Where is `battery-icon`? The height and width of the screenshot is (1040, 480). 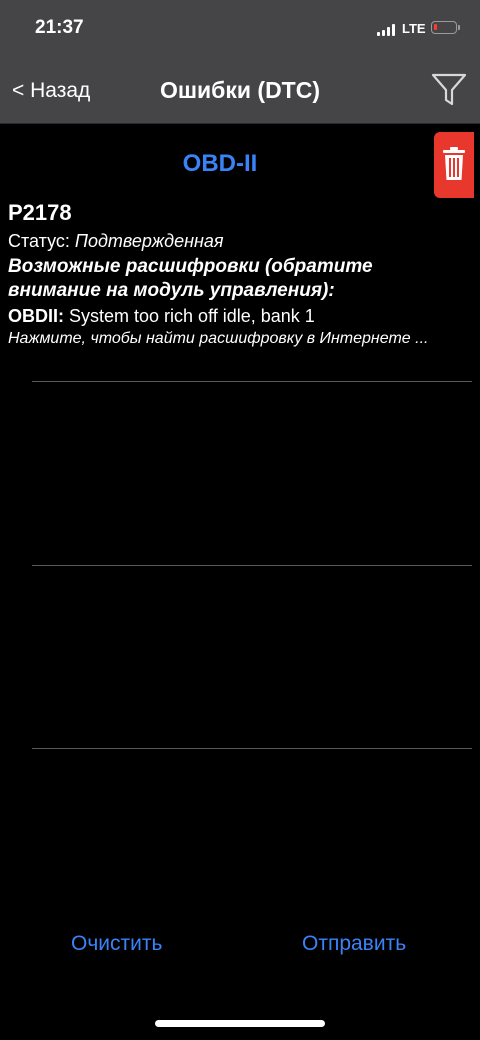
battery-icon is located at coordinates (445, 27).